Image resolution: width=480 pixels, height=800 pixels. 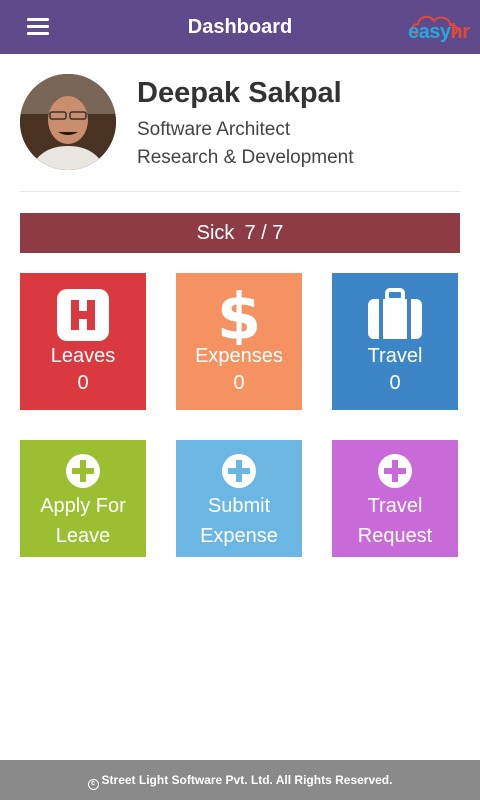 What do you see at coordinates (395, 341) in the screenshot?
I see `travel-tile: Travel 0` at bounding box center [395, 341].